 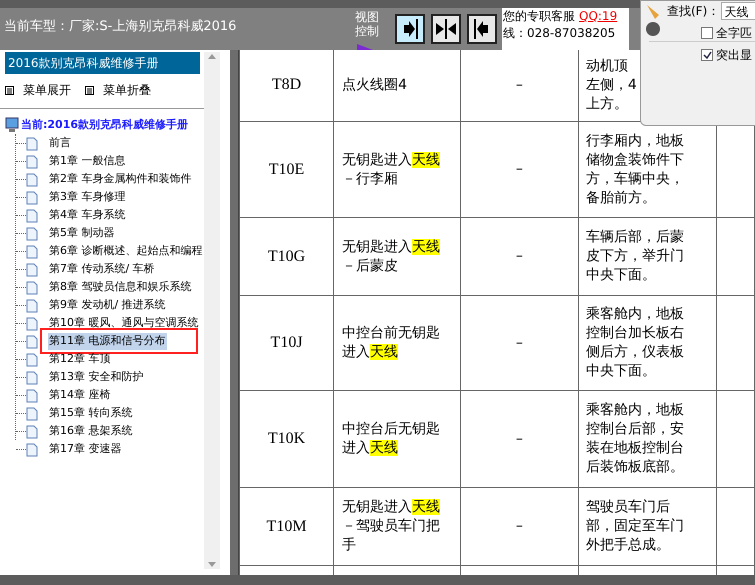 I want to click on table-cell: T8D, so click(x=287, y=86).